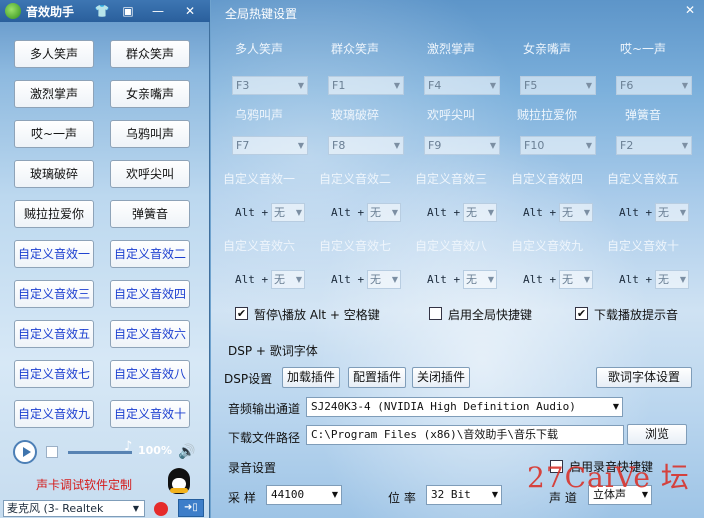 This screenshot has height=518, width=704. Describe the element at coordinates (462, 145) in the screenshot. I see `hotkey-key-select: F9 ▼` at that location.